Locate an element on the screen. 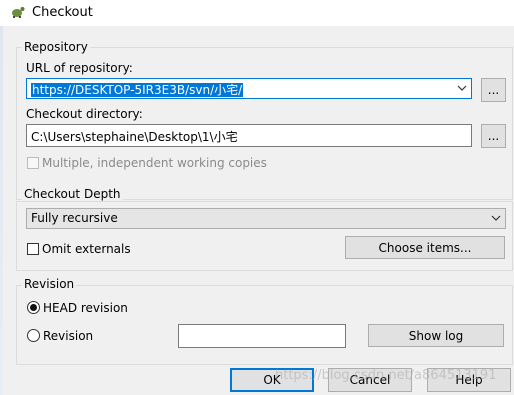  url-value: https://DESKTOP-5IR3E3B/svn/小宅/ is located at coordinates (137, 90).